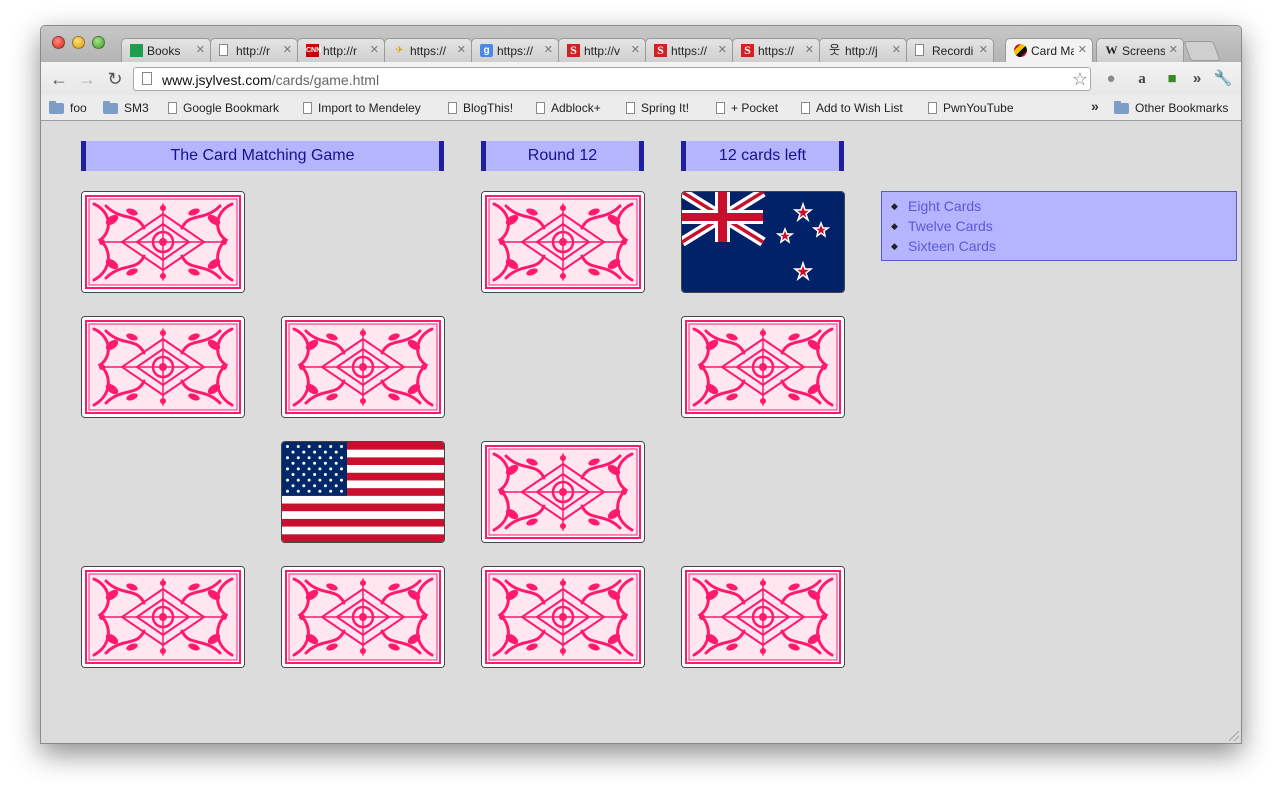  I want to click on bookmark-label: foo, so click(78, 108).